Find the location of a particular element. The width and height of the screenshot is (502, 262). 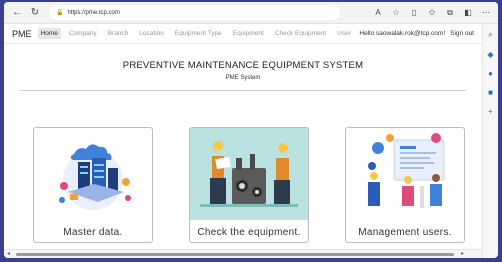

scroll-left-icon: ◂ is located at coordinates (8, 253).